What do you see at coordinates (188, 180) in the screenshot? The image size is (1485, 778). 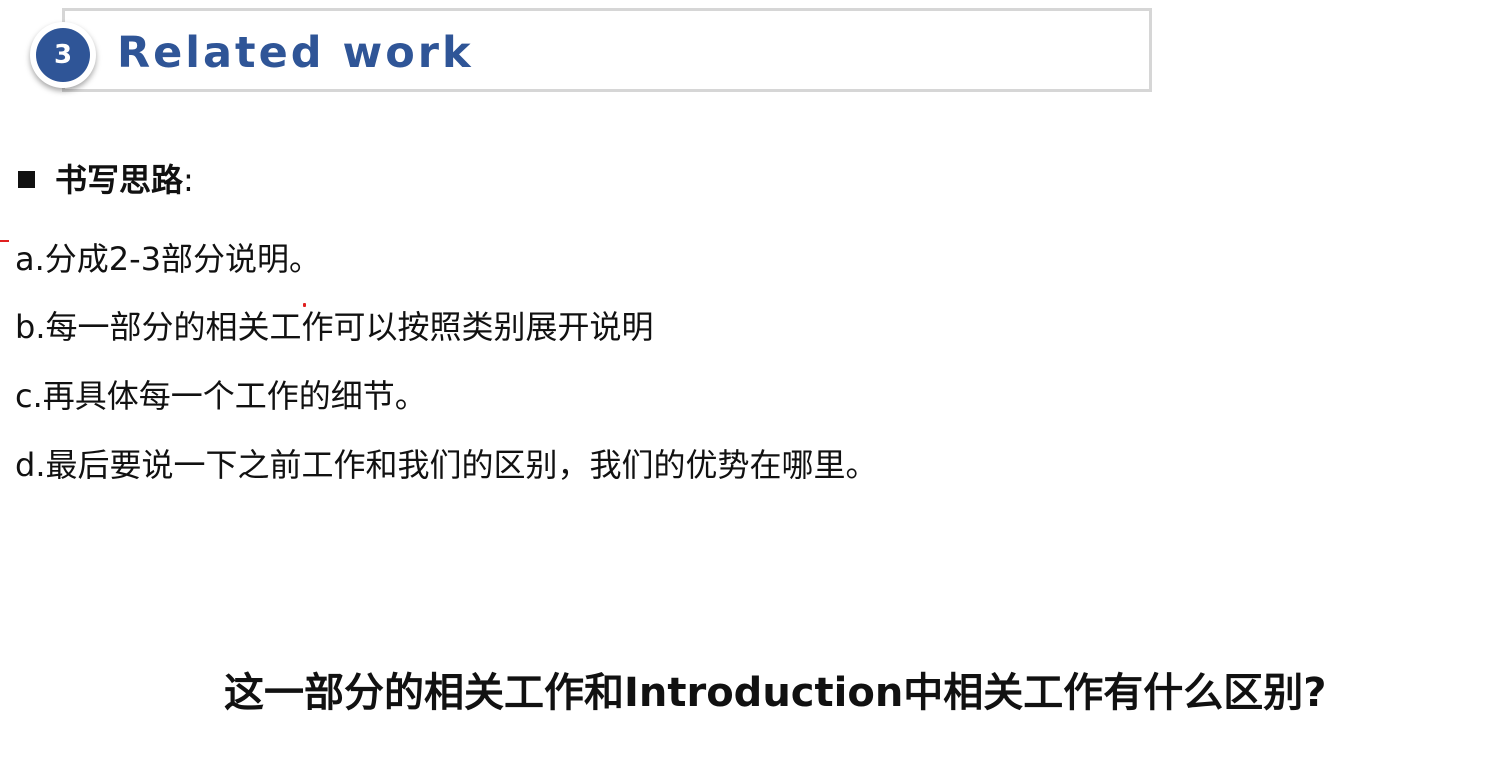 I see `subheading-colon: :` at bounding box center [188, 180].